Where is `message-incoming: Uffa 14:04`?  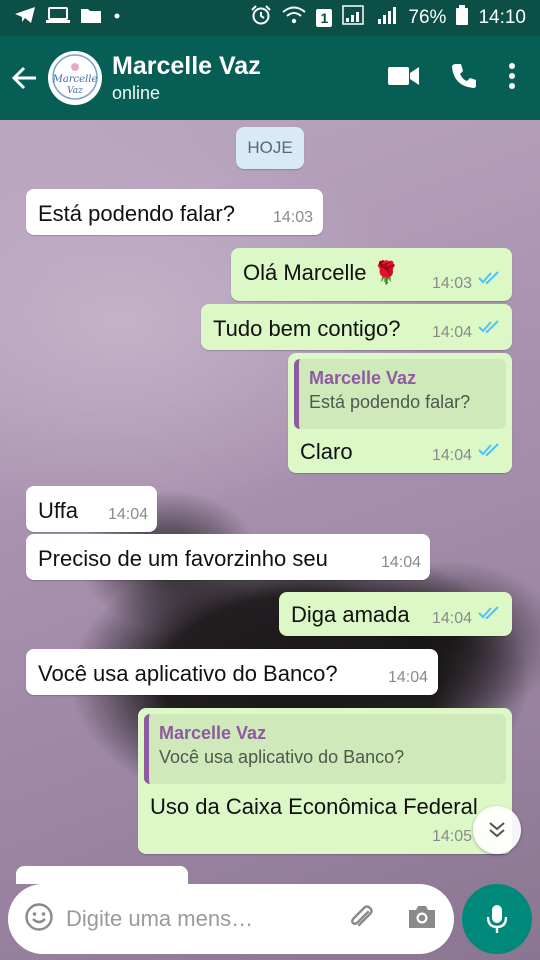 message-incoming: Uffa 14:04 is located at coordinates (91, 509).